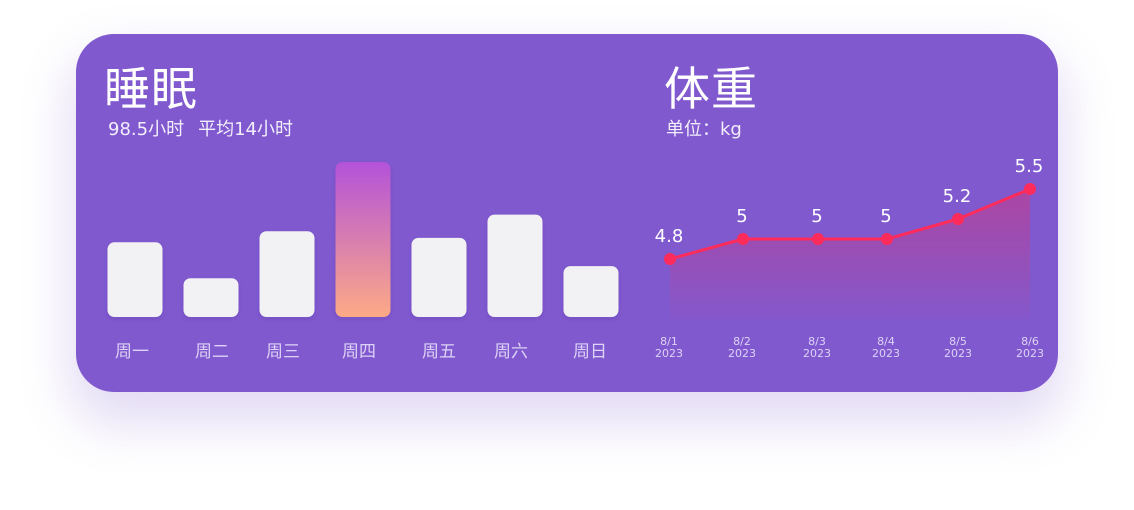 Image resolution: width=1134 pixels, height=510 pixels. I want to click on sleep-bar-周一, so click(135, 279).